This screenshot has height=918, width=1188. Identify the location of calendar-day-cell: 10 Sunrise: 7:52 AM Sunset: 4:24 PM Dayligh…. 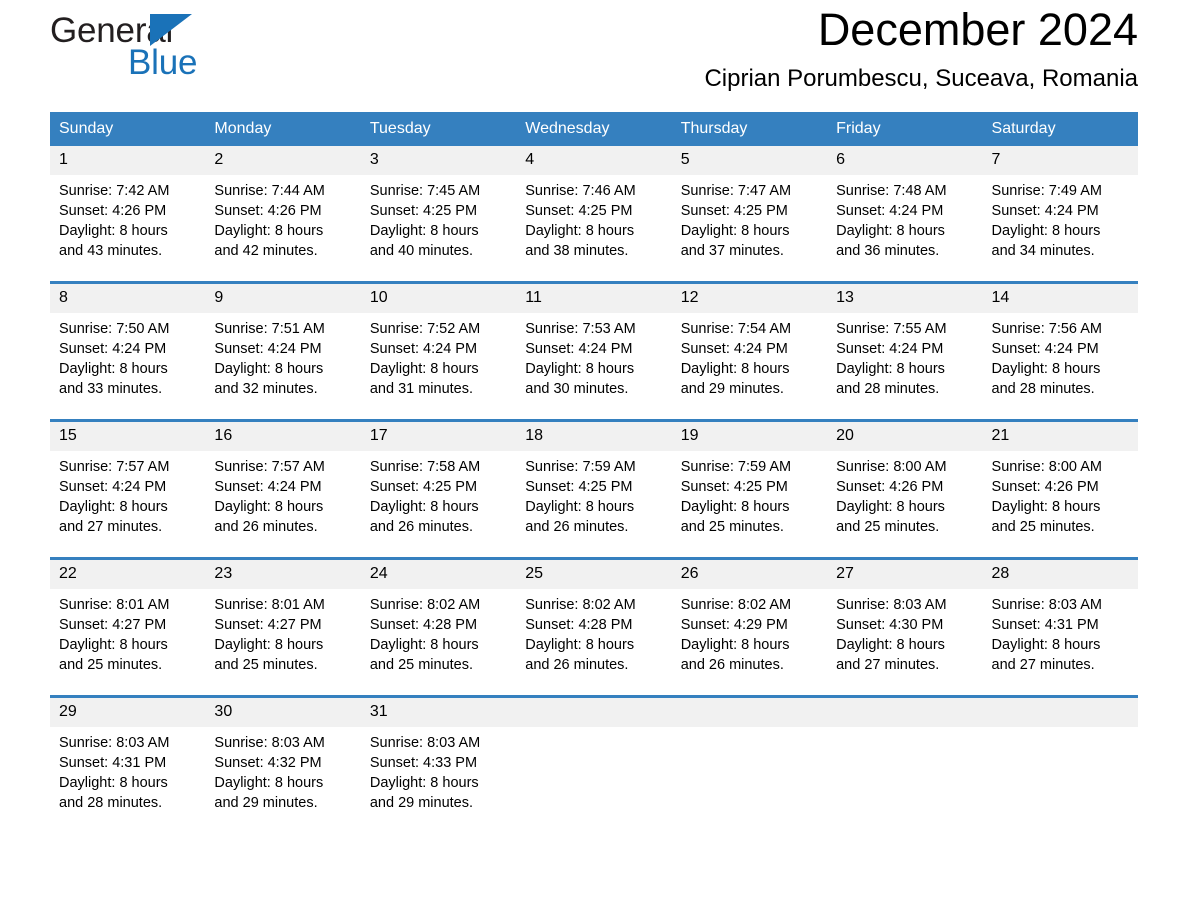
(438, 351).